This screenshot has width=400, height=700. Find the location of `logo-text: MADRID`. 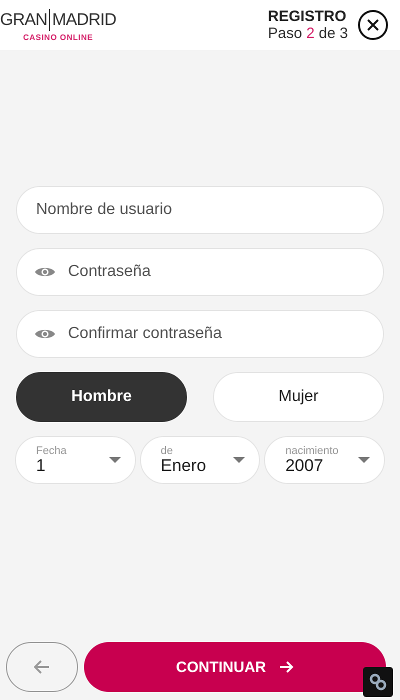

logo-text: MADRID is located at coordinates (84, 20).